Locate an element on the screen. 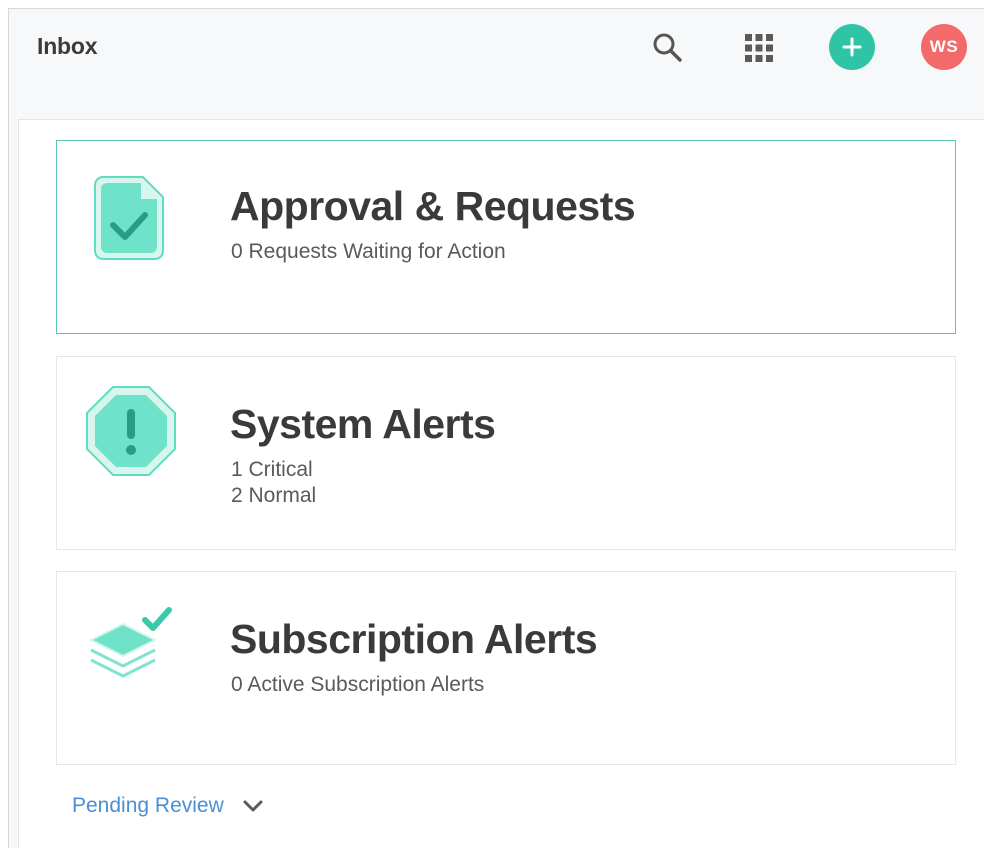  card-title: System Alerts is located at coordinates (363, 424).